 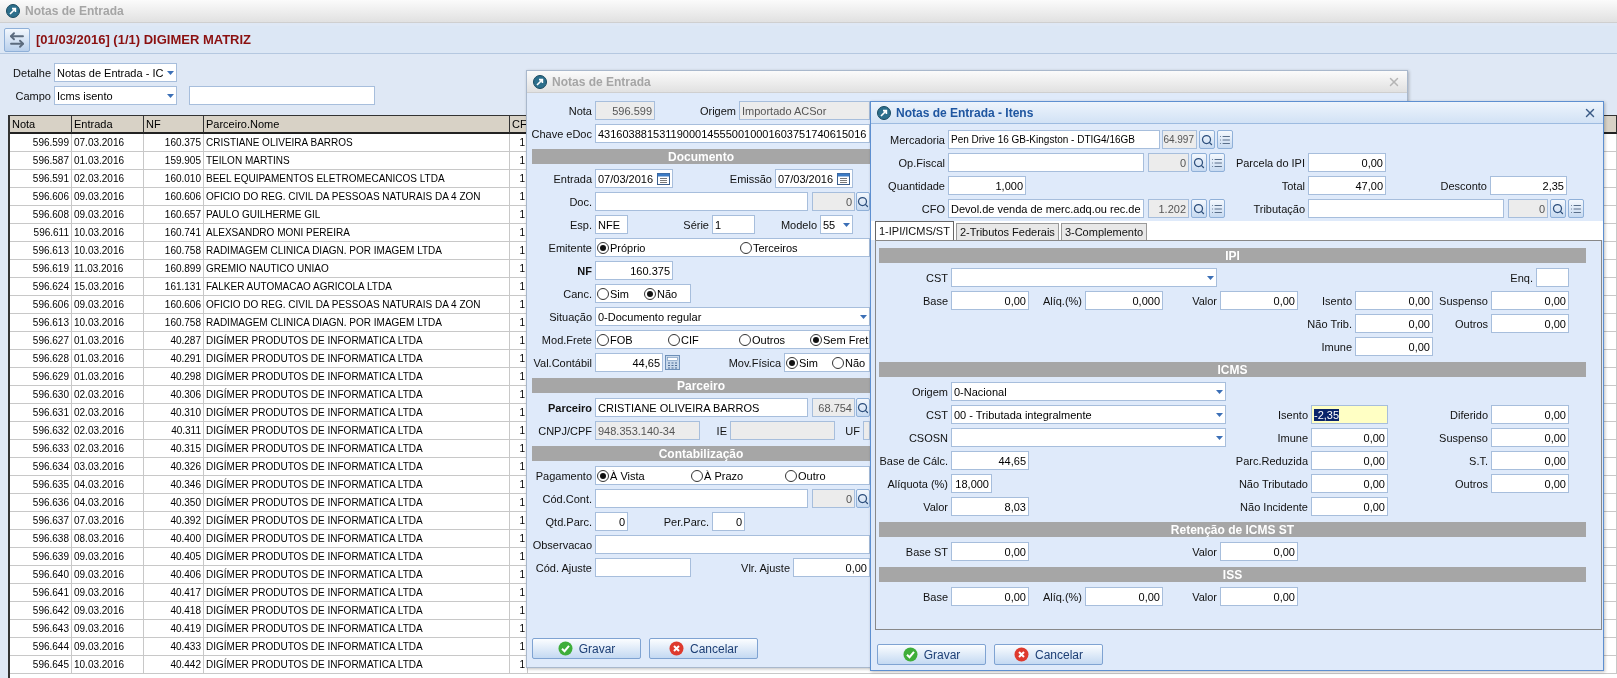 What do you see at coordinates (804, 110) in the screenshot?
I see `text-field: Importado ACSor` at bounding box center [804, 110].